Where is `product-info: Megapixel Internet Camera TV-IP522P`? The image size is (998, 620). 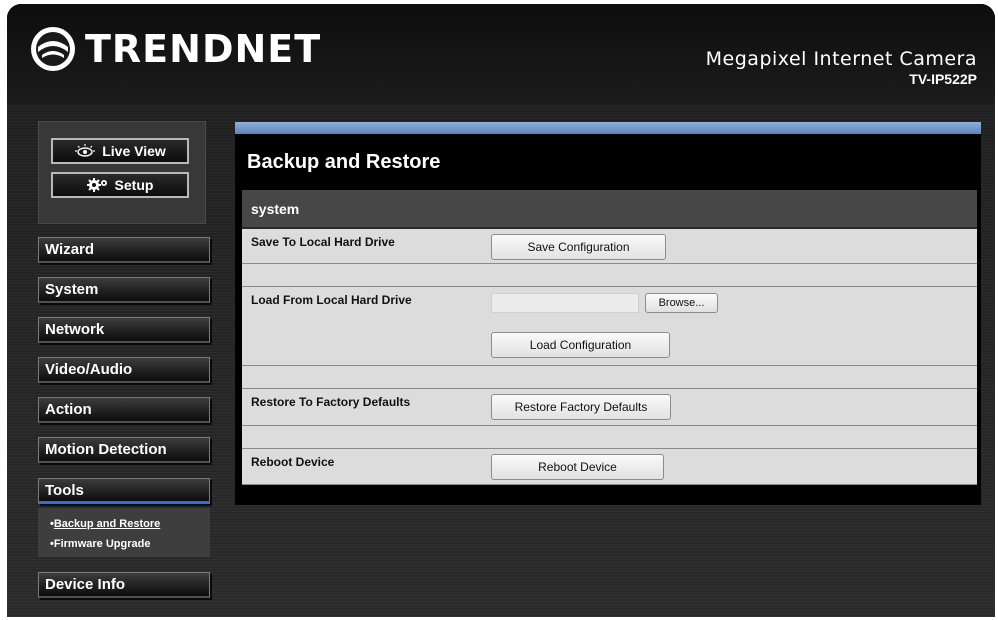 product-info: Megapixel Internet Camera TV-IP522P is located at coordinates (841, 67).